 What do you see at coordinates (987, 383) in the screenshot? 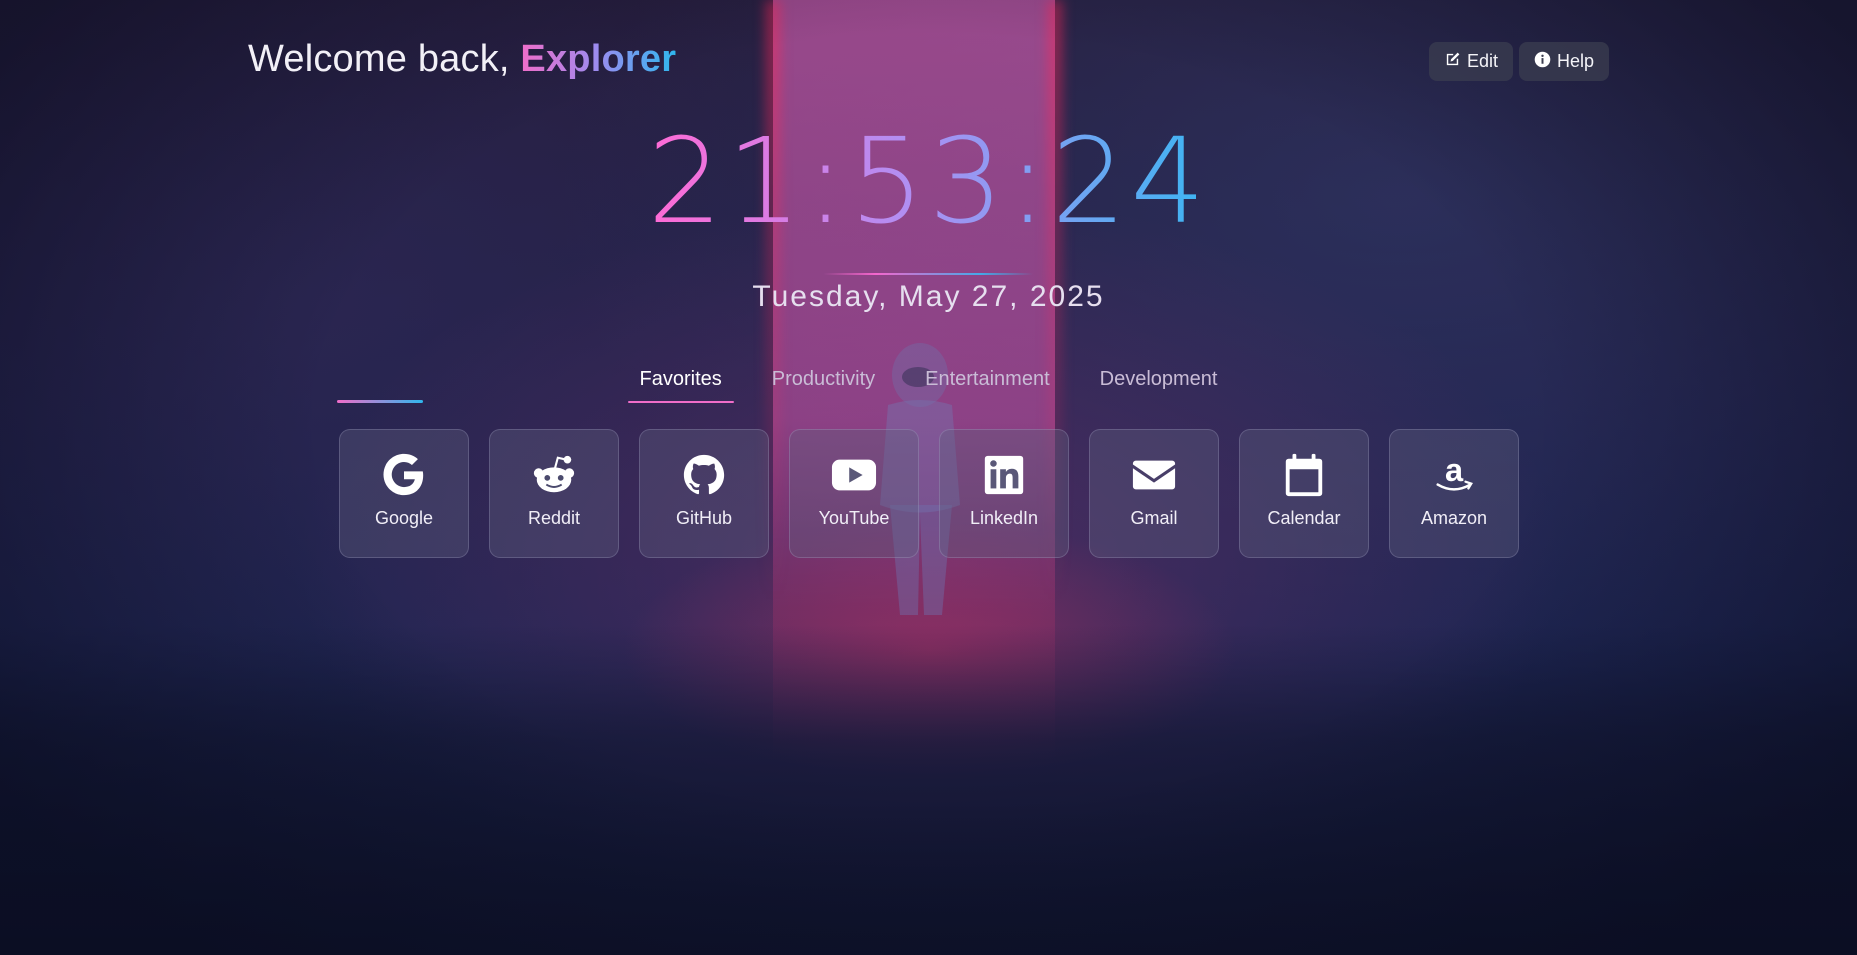
I see `tab-entertainment: Entertainment` at bounding box center [987, 383].